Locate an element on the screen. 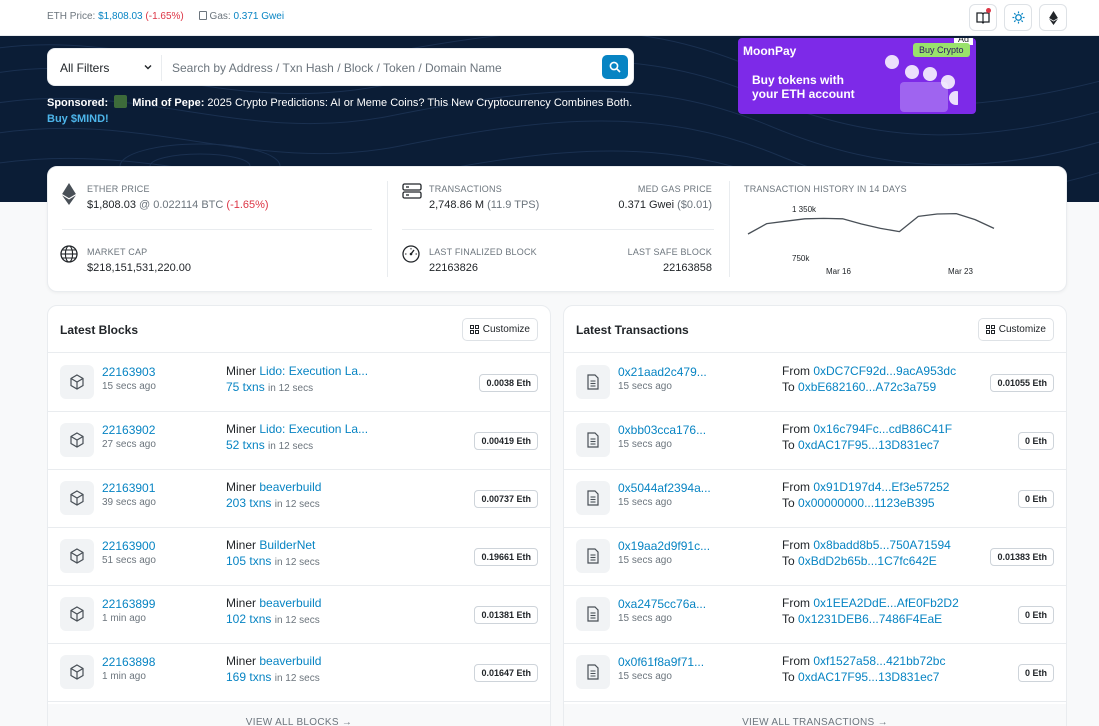  theme-toggle-button is located at coordinates (1018, 17).